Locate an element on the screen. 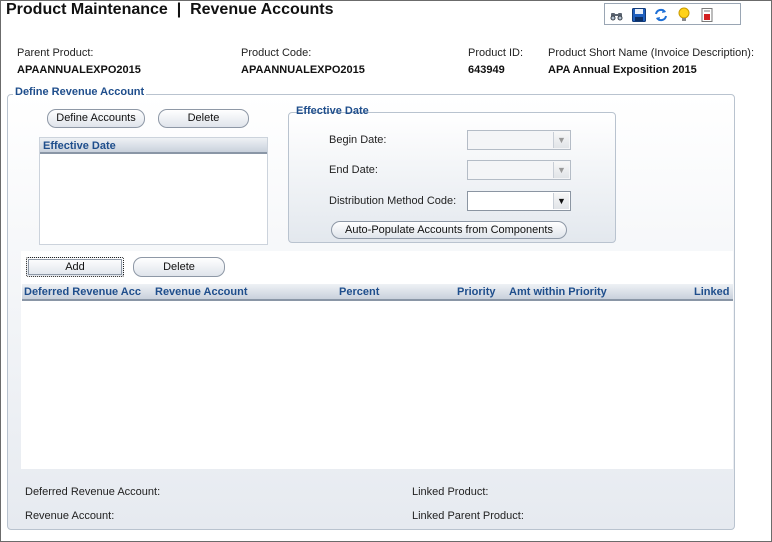  product-id-label: Product ID: is located at coordinates (496, 53).